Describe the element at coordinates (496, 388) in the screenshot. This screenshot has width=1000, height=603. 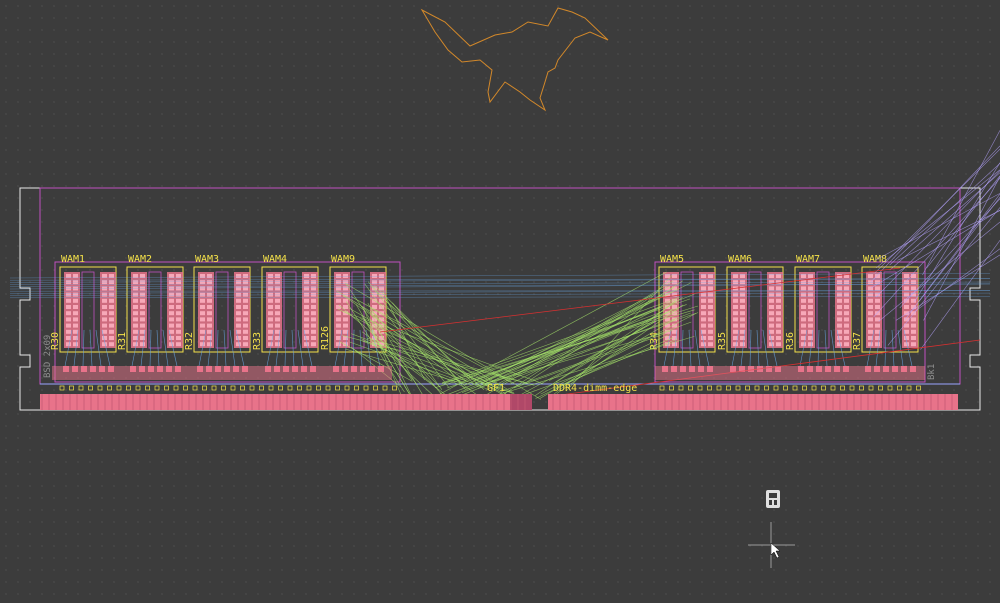
I see `gf-label: GF1` at that location.